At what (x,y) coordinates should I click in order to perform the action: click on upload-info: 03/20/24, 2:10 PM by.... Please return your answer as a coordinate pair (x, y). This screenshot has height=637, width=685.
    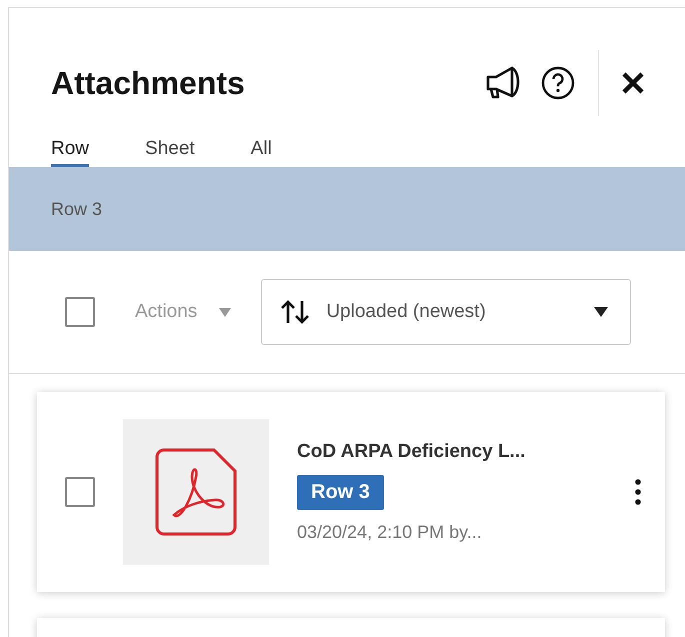
    Looking at the image, I should click on (390, 532).